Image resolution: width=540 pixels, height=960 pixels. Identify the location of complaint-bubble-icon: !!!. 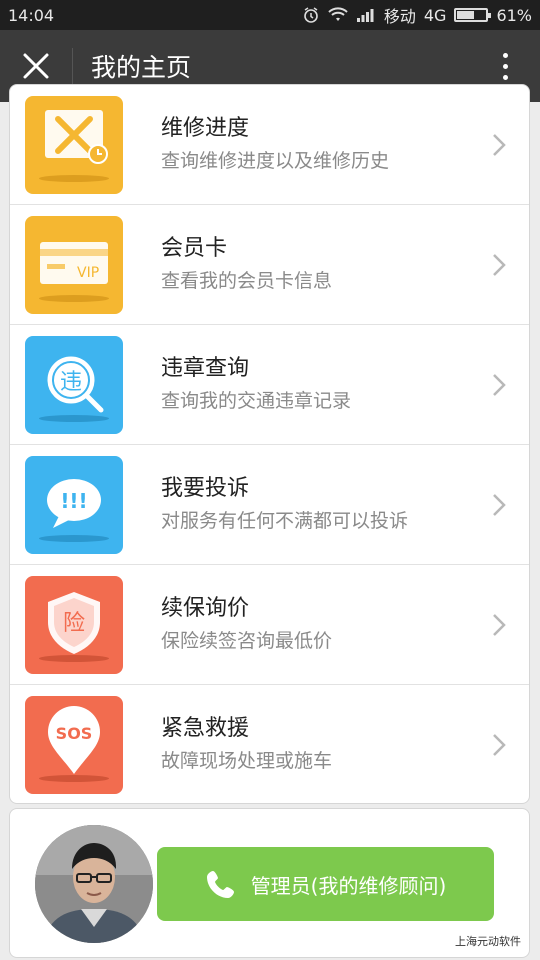
(74, 504).